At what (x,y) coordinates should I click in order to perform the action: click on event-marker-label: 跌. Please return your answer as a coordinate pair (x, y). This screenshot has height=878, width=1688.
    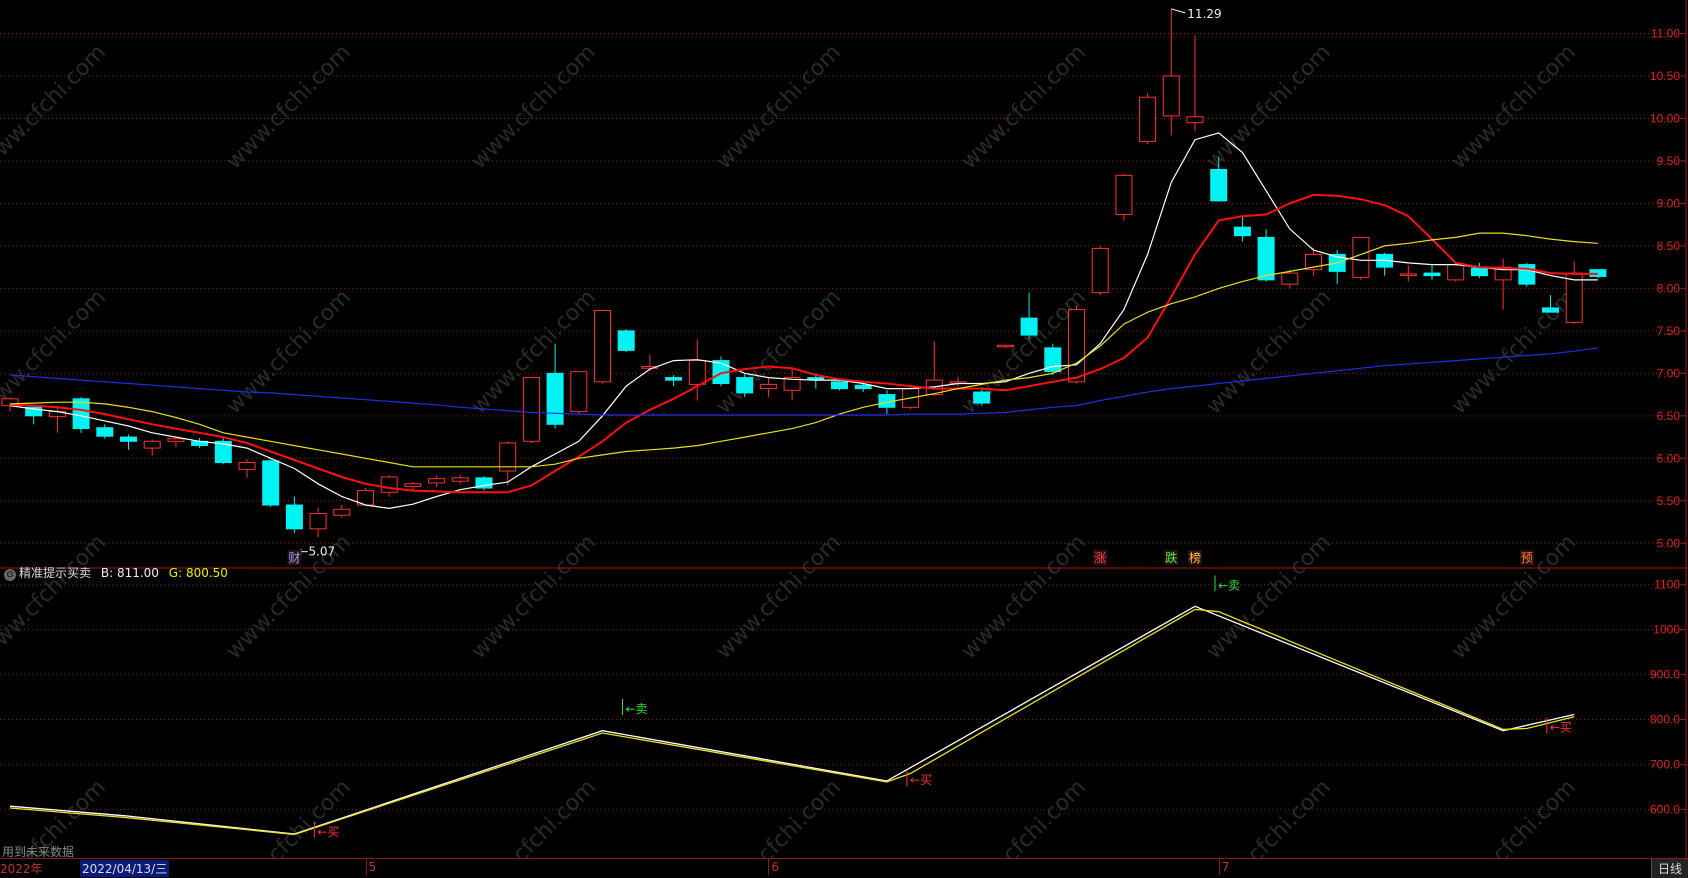
    Looking at the image, I should click on (1171, 557).